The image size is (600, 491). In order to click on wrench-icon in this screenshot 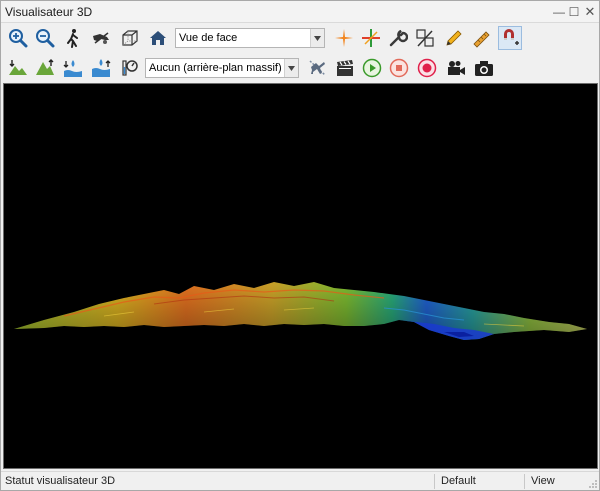, I will do `click(398, 38)`.